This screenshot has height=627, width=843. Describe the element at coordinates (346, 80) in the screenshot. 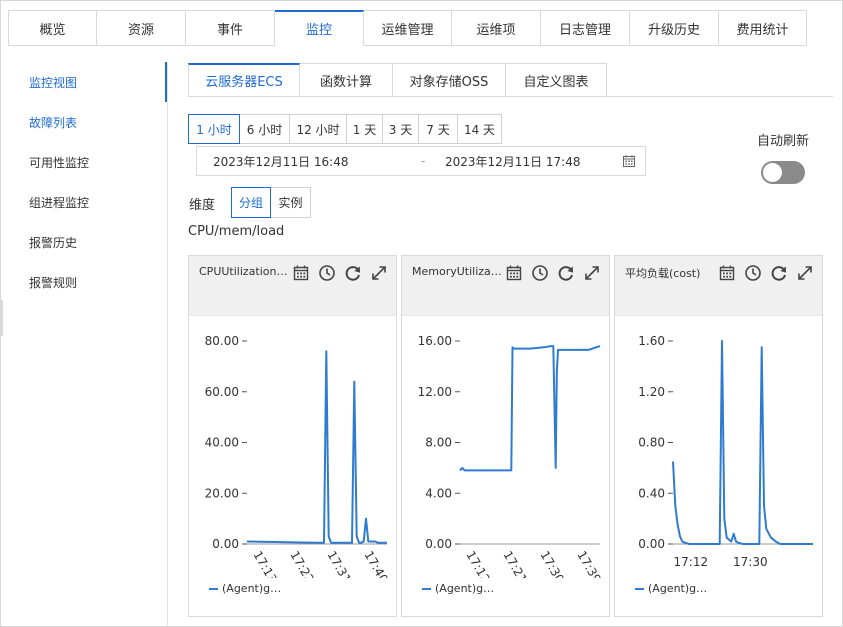

I see `tab-function-compute: 函数计算` at that location.